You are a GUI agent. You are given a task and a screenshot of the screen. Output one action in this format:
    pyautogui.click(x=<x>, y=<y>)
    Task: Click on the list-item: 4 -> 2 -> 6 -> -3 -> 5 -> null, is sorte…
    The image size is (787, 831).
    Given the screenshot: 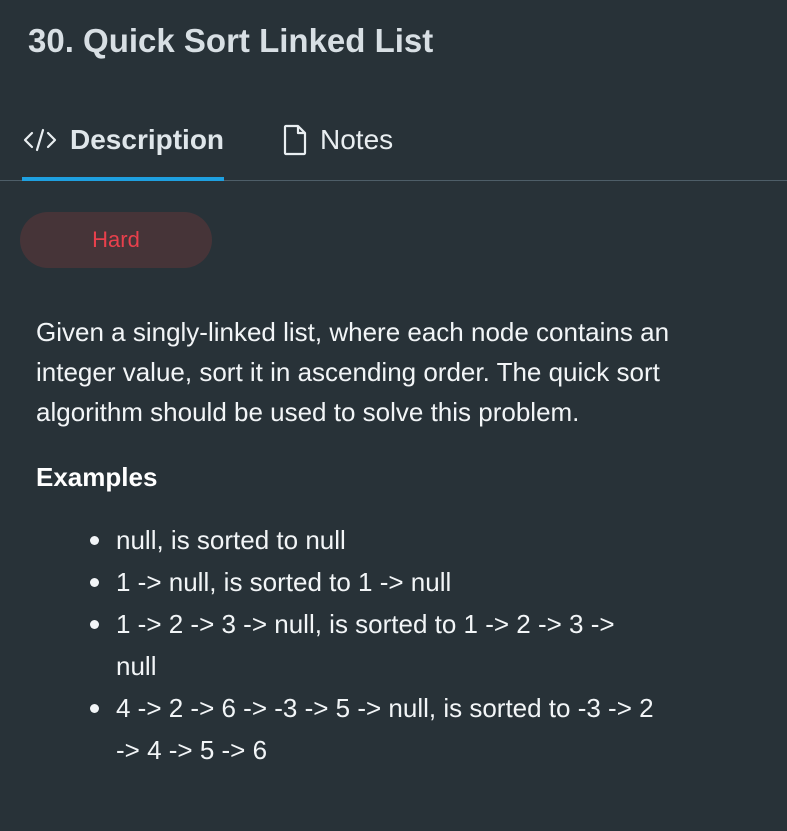 What is the action you would take?
    pyautogui.click(x=413, y=729)
    